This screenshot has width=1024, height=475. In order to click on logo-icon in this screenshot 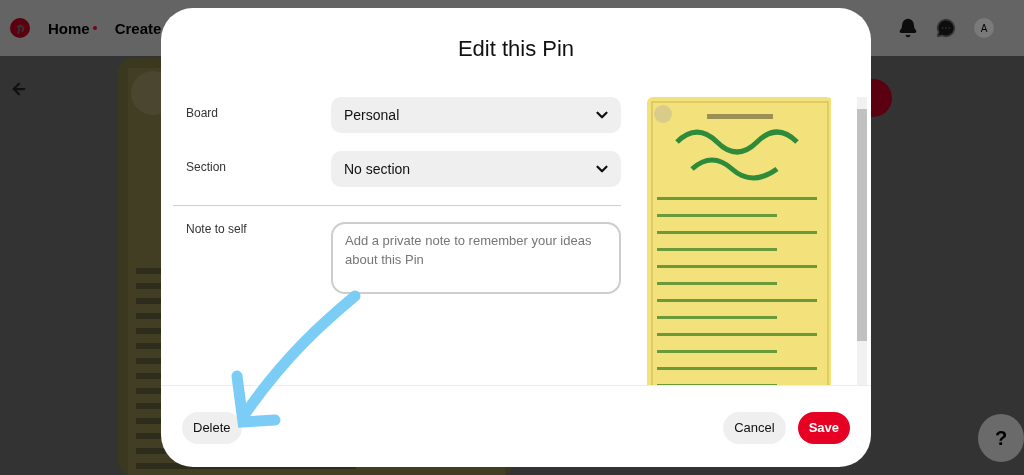, I will do `click(20, 28)`.